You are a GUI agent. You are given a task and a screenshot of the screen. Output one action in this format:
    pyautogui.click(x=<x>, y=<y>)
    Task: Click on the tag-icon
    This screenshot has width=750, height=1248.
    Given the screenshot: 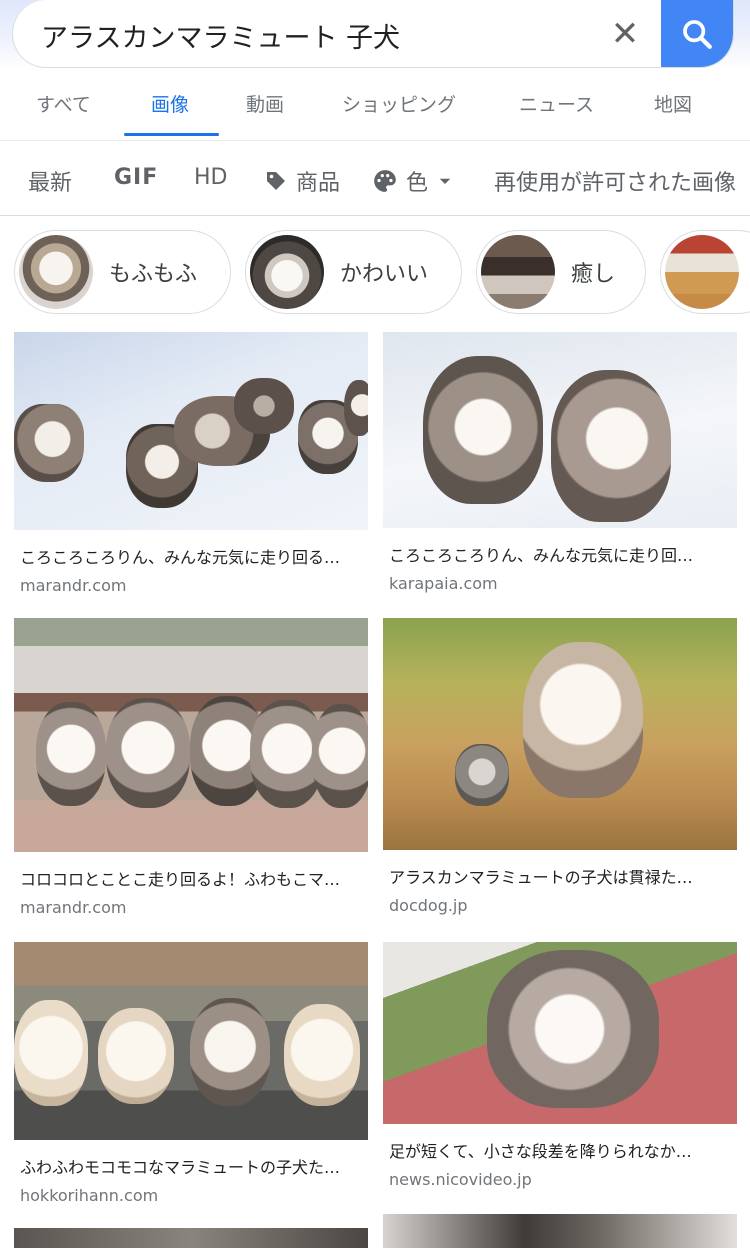 What is the action you would take?
    pyautogui.click(x=276, y=181)
    